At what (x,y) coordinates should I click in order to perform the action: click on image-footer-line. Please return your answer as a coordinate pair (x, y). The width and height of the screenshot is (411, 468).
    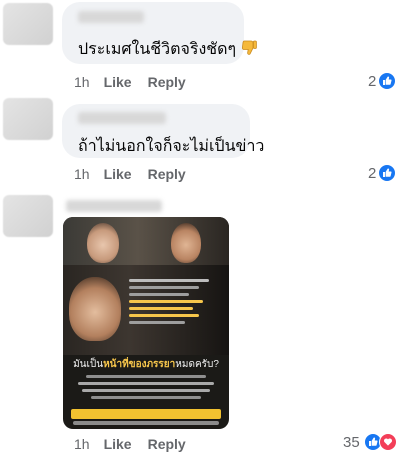
    Looking at the image, I should click on (146, 423).